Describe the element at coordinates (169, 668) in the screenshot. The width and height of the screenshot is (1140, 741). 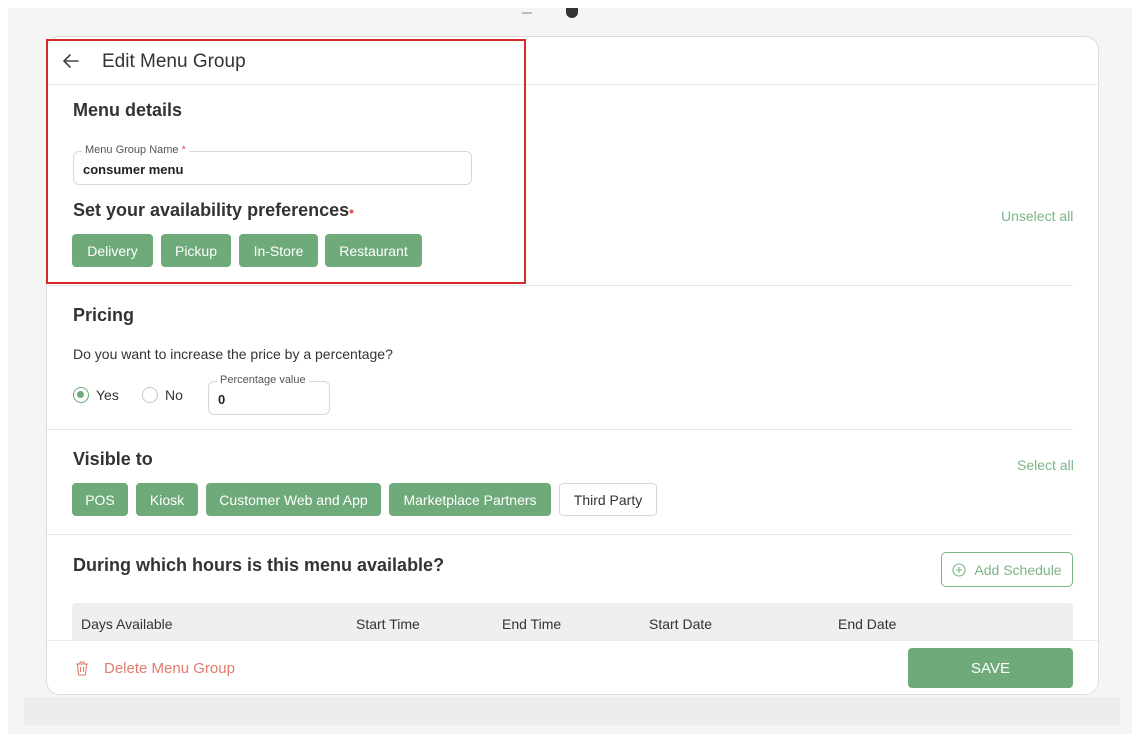
I see `delete-menu-group-label: Delete Menu Group` at that location.